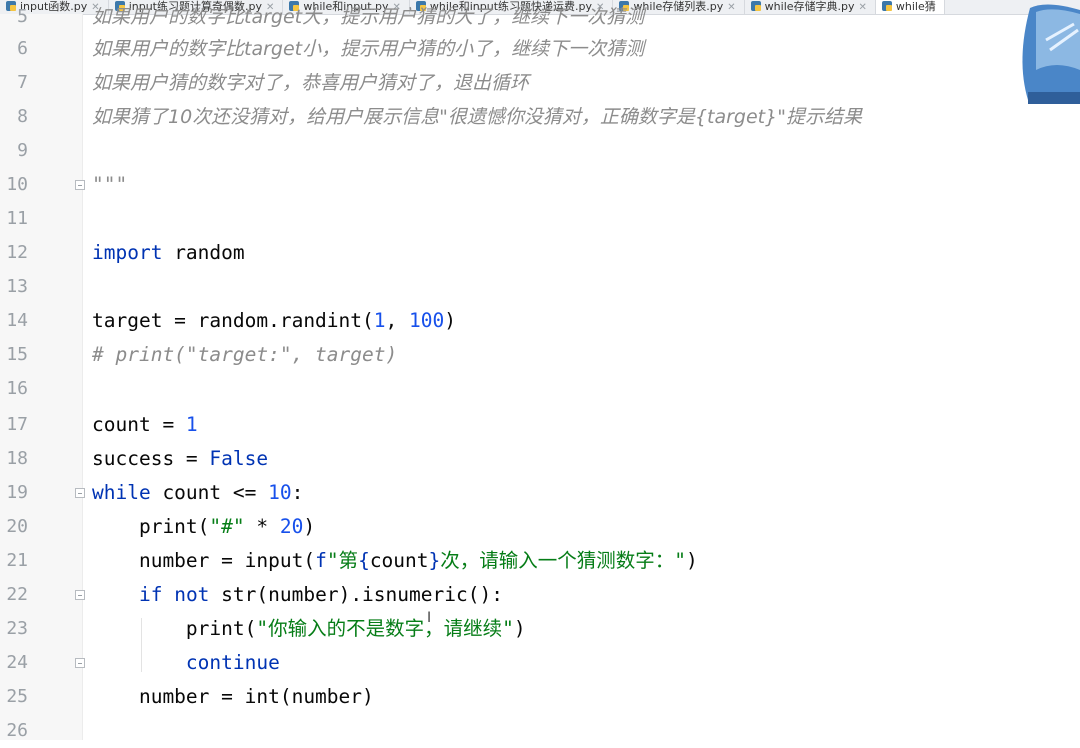 Image resolution: width=1080 pixels, height=748 pixels. What do you see at coordinates (429, 618) in the screenshot?
I see `text-cursor-icon: I` at bounding box center [429, 618].